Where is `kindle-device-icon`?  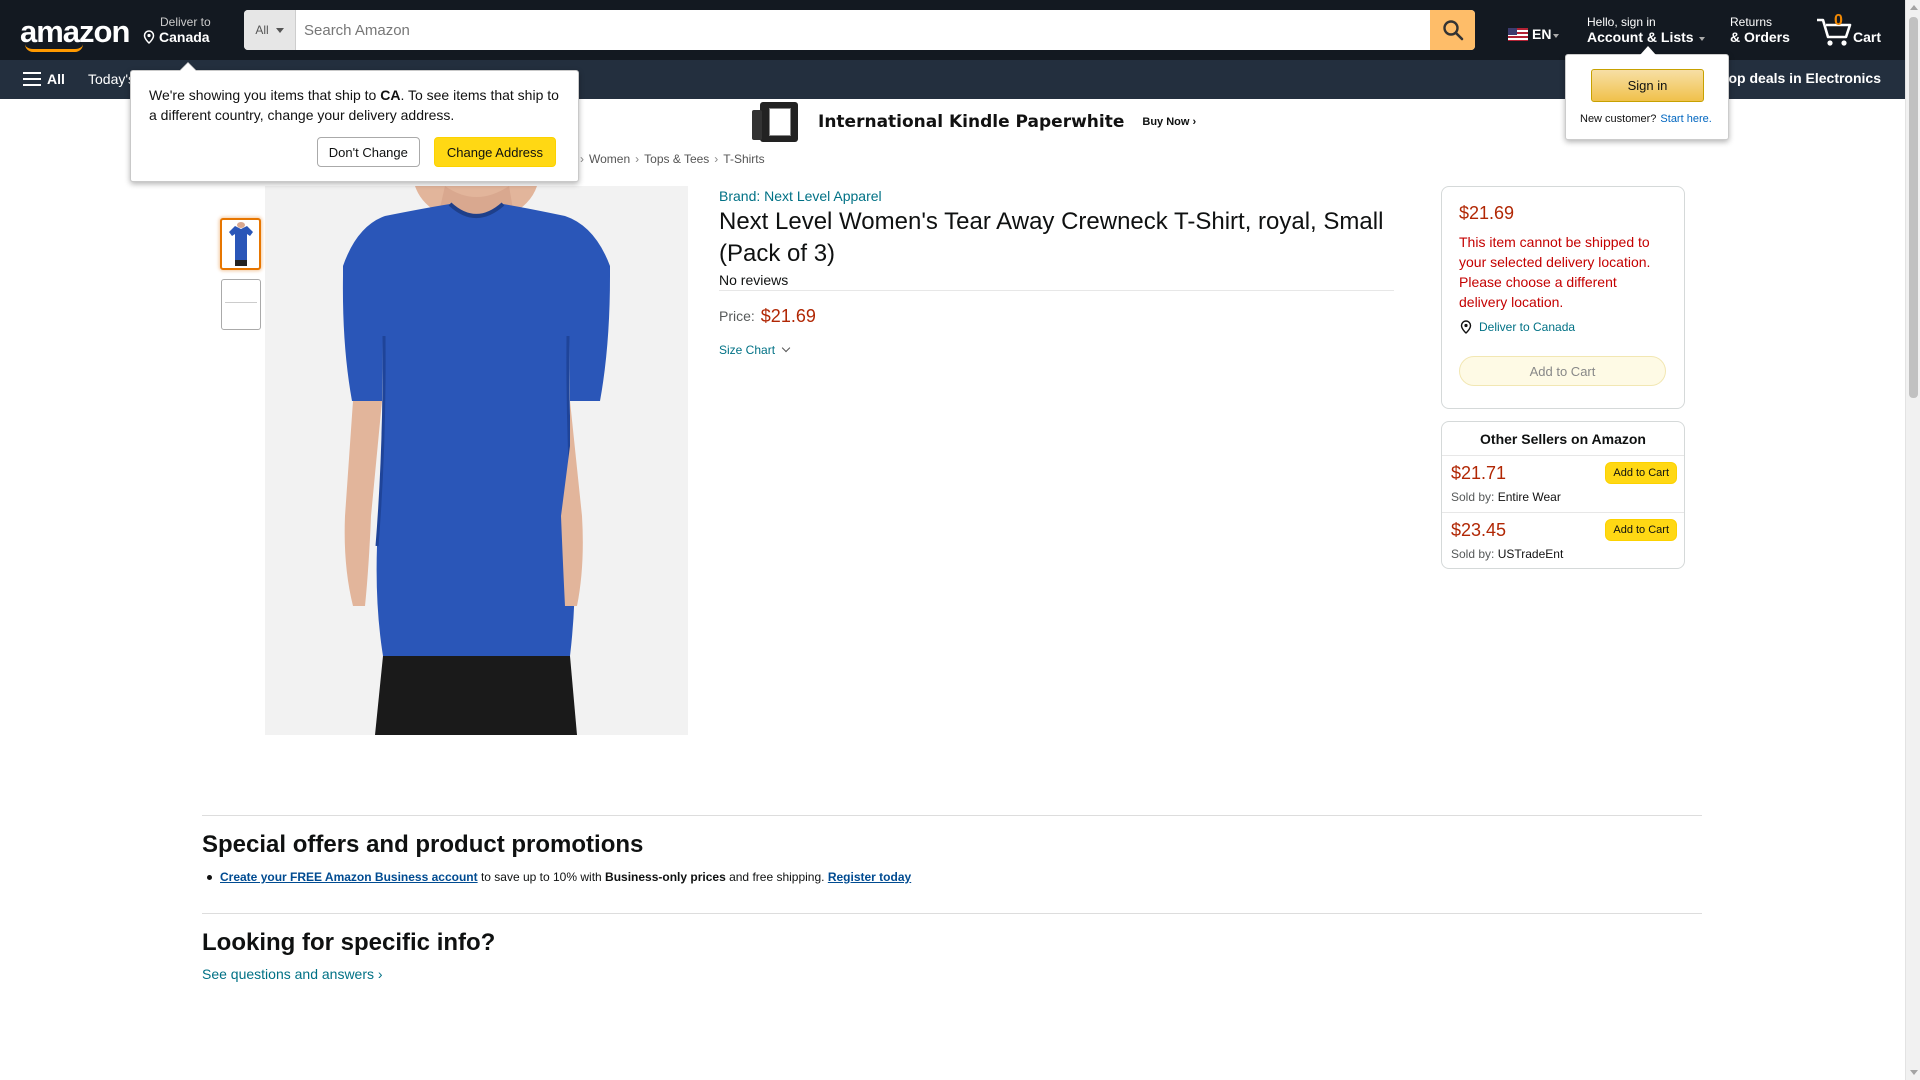 kindle-device-icon is located at coordinates (775, 122).